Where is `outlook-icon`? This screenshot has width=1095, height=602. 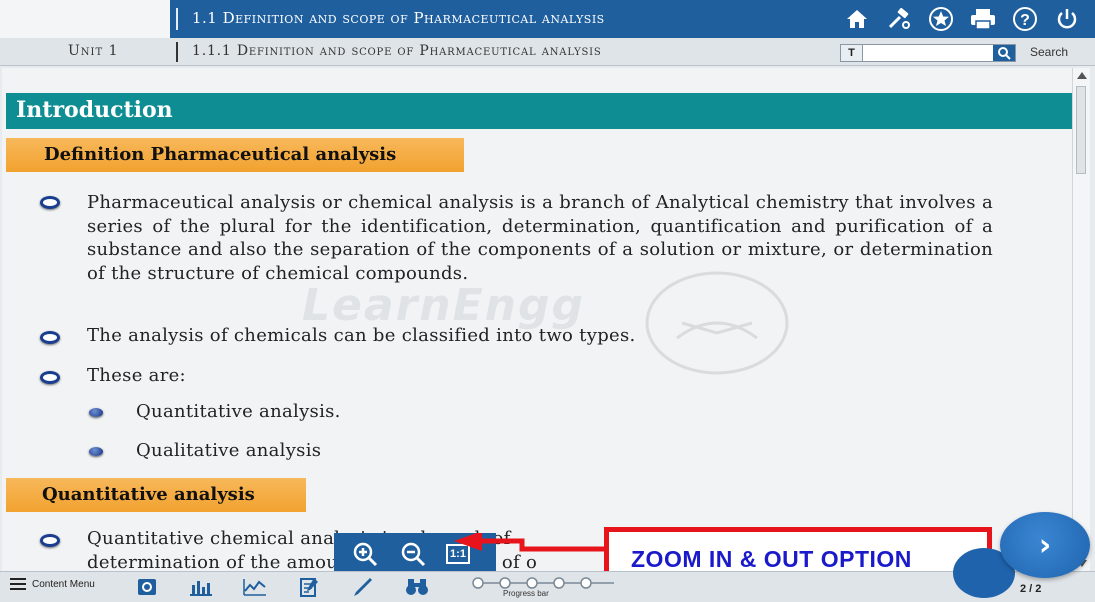
outlook-icon is located at coordinates (147, 587).